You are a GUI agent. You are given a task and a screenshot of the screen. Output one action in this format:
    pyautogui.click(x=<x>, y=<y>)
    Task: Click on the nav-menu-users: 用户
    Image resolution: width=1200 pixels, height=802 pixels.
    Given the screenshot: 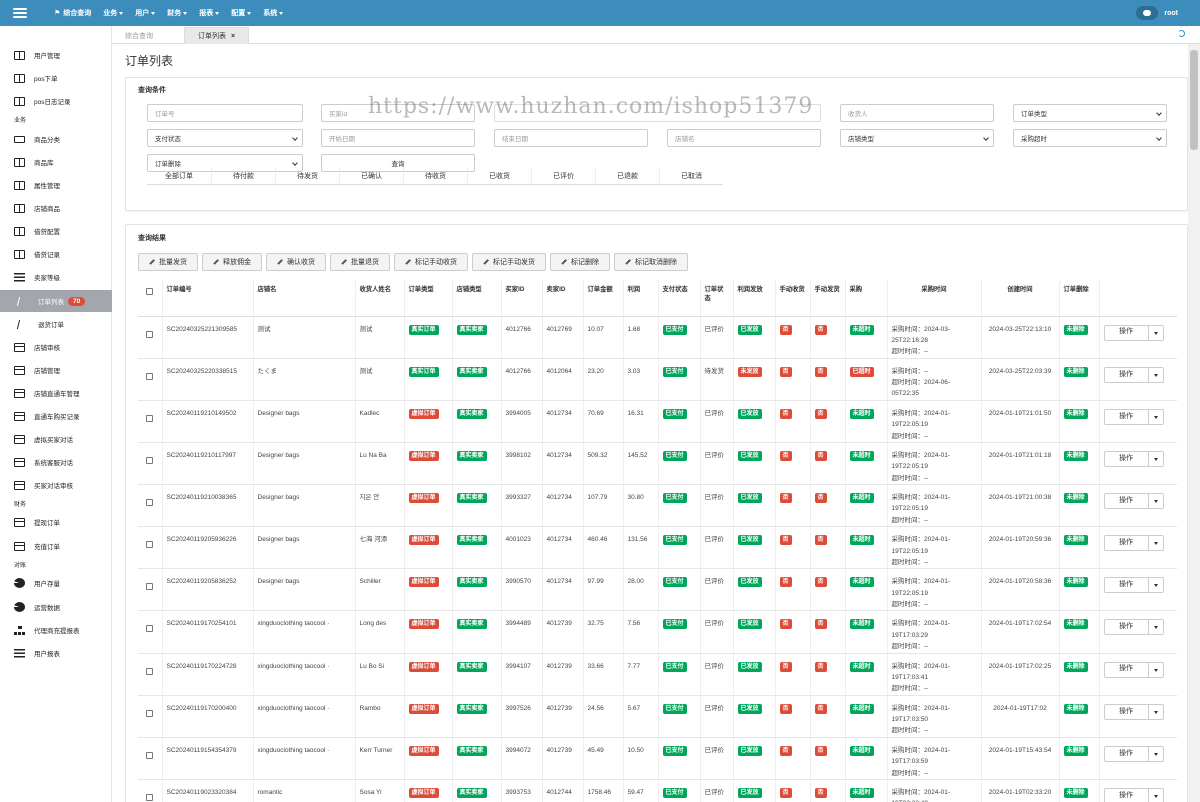 What is the action you would take?
    pyautogui.click(x=145, y=13)
    